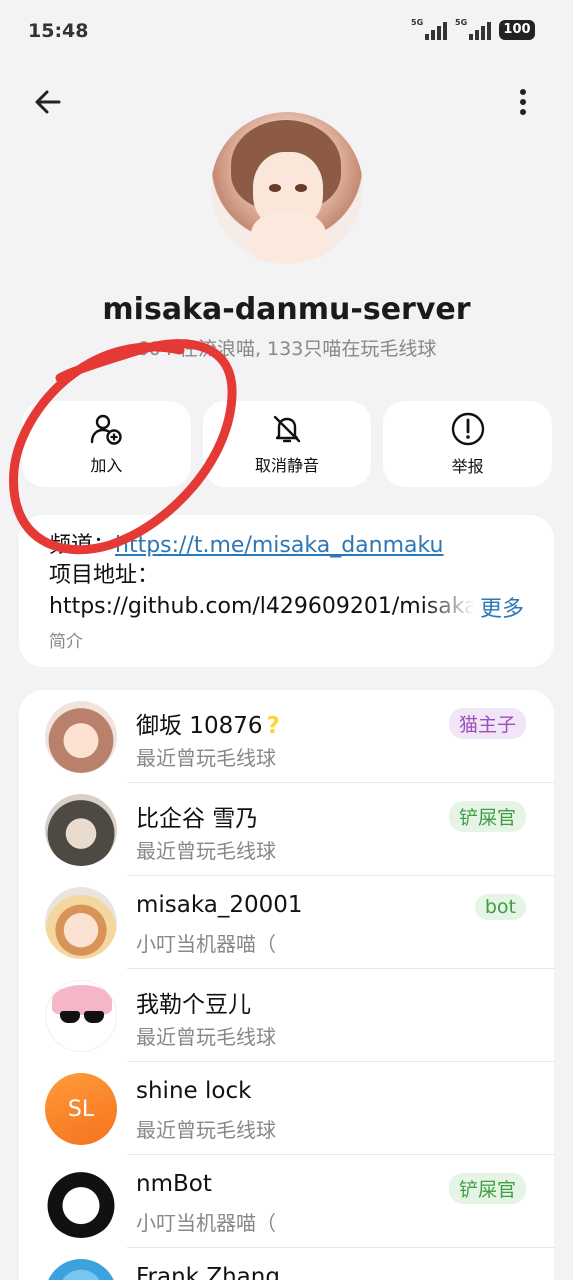  I want to click on member-name: shine lock, so click(194, 1091).